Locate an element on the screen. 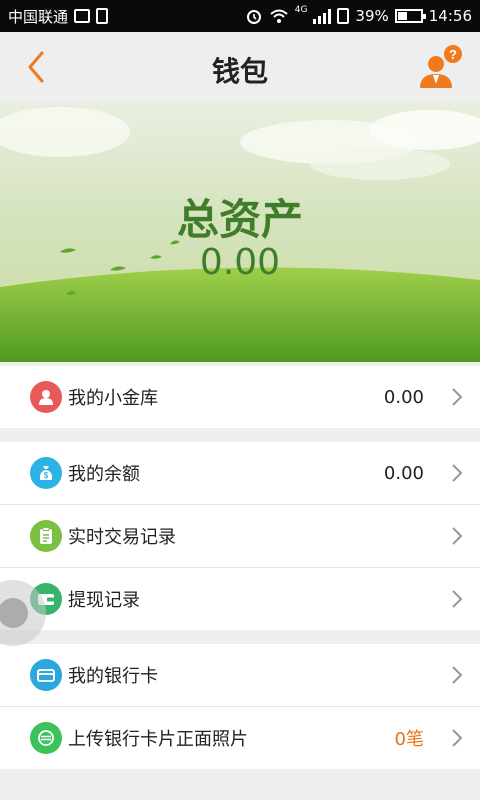 The height and width of the screenshot is (800, 480). row-my-vault: 我的小金库 0.00 is located at coordinates (240, 397).